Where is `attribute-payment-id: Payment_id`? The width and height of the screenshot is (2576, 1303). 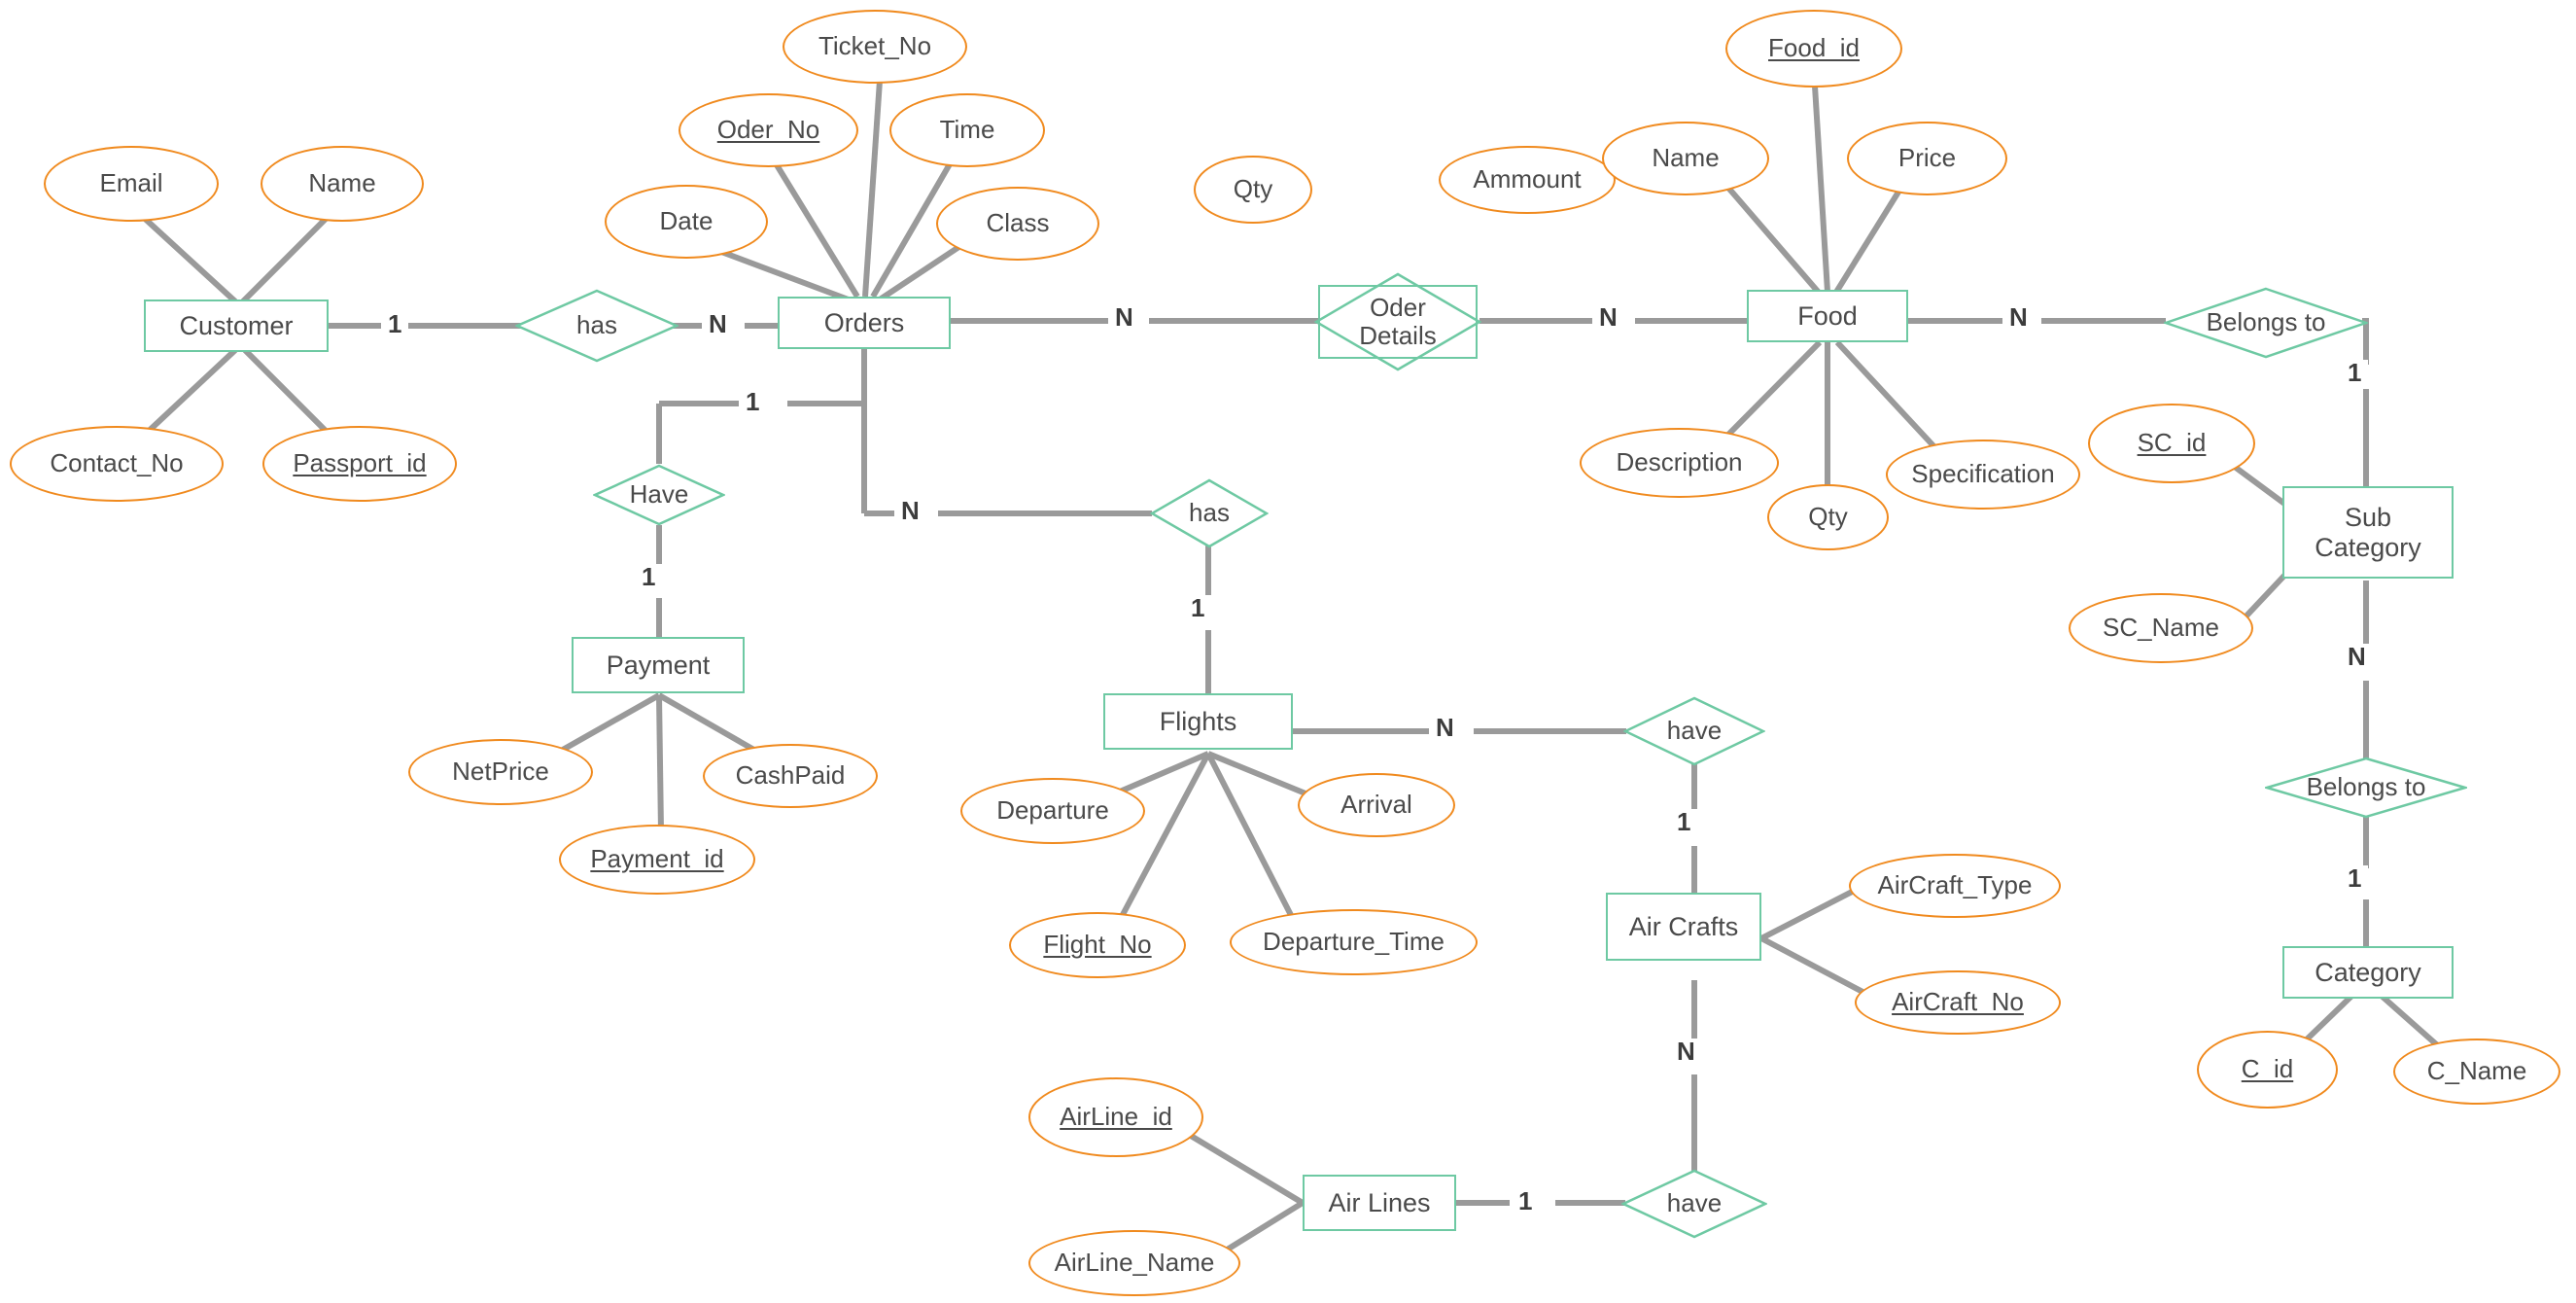 attribute-payment-id: Payment_id is located at coordinates (657, 860).